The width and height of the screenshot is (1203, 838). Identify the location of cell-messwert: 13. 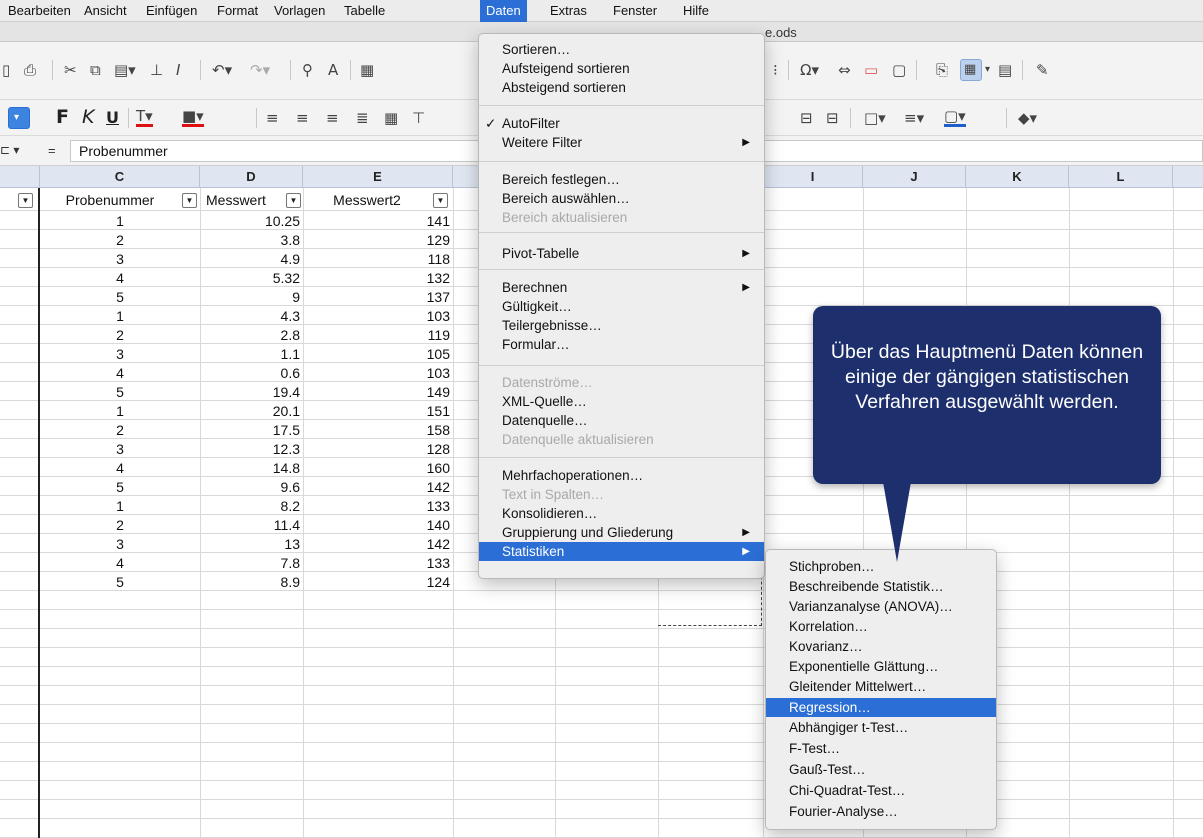
(251, 544).